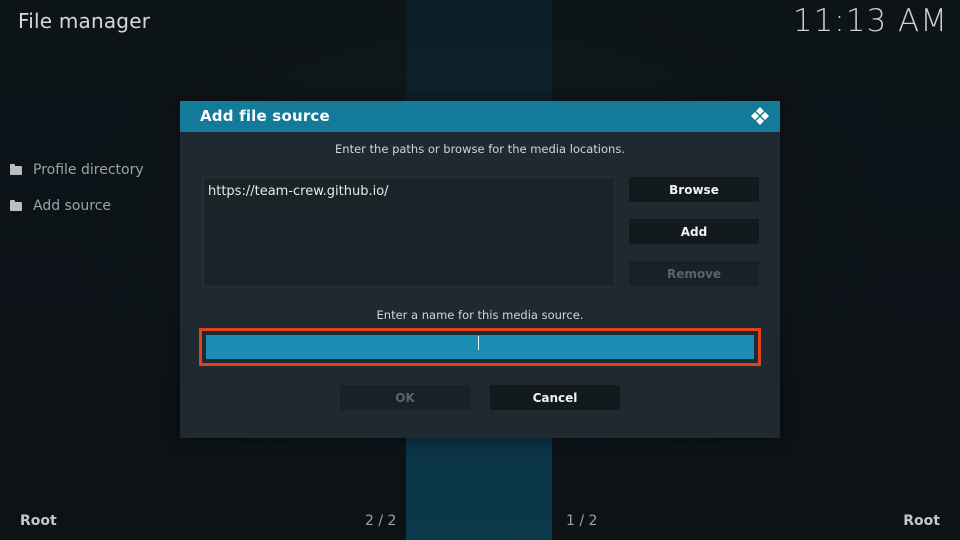  I want to click on cancel-button: Cancel, so click(555, 397).